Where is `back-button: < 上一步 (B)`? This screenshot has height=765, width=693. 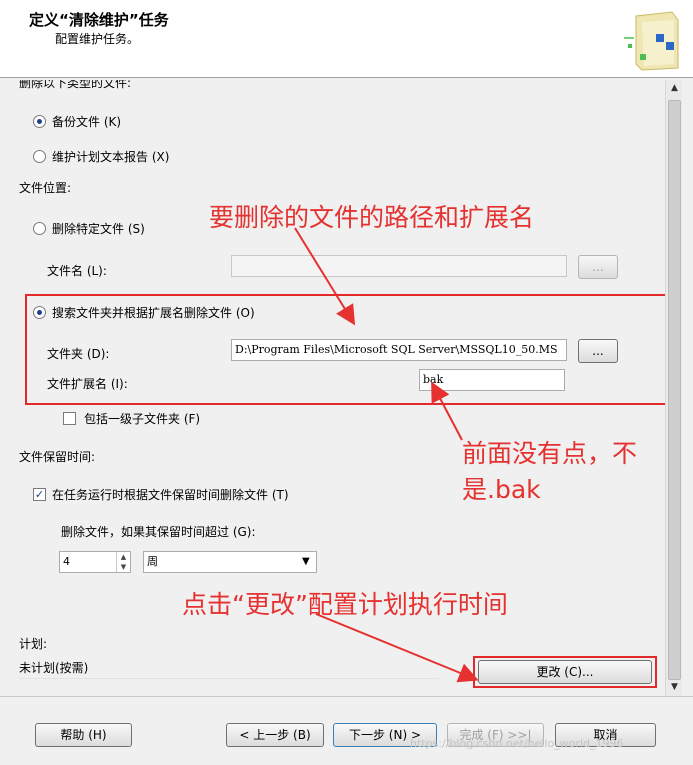
back-button: < 上一步 (B) is located at coordinates (275, 735).